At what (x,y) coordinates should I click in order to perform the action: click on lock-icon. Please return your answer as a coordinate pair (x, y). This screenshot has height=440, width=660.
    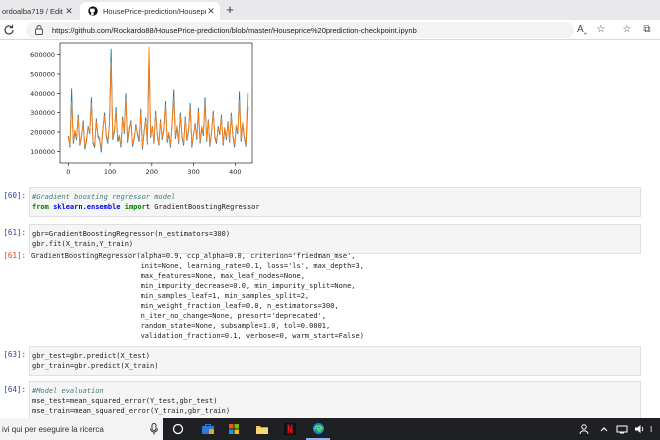
    Looking at the image, I should click on (39, 30).